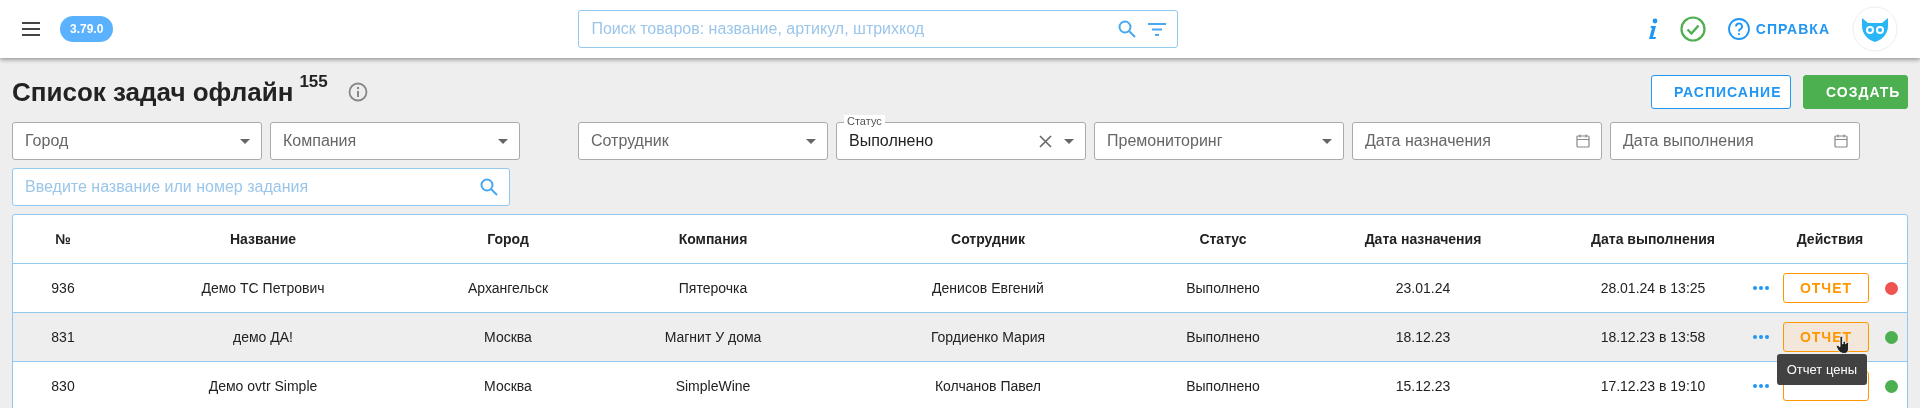 This screenshot has height=408, width=1920. I want to click on date-field: Дата выполнения, so click(1735, 141).